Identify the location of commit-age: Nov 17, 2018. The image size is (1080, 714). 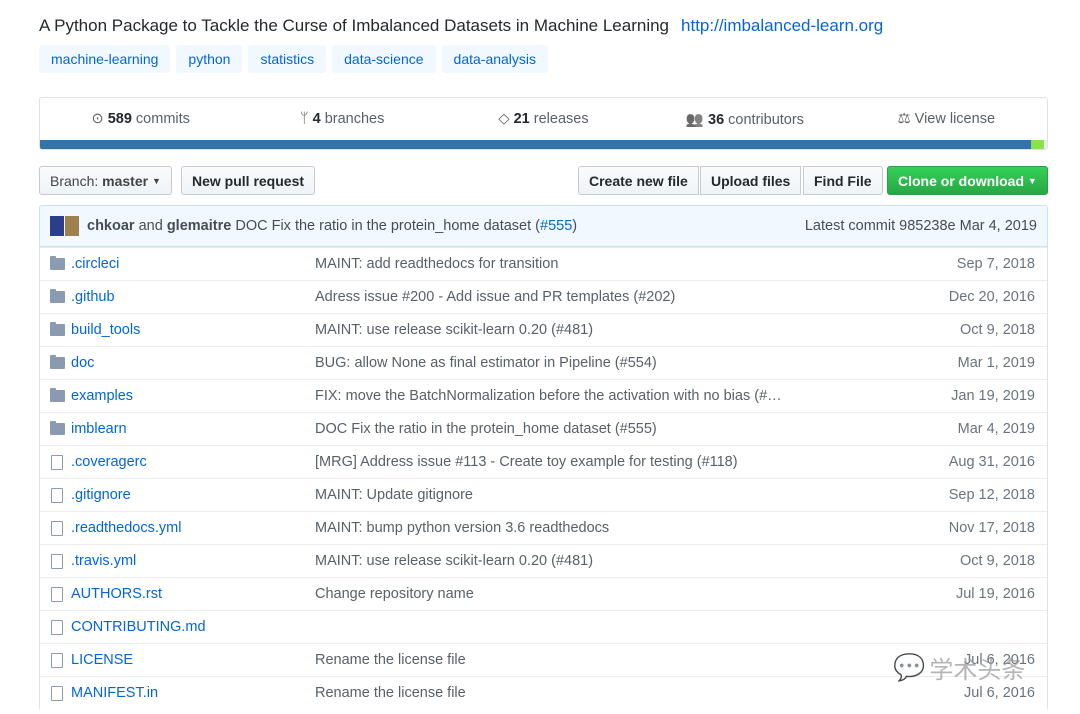
(991, 528).